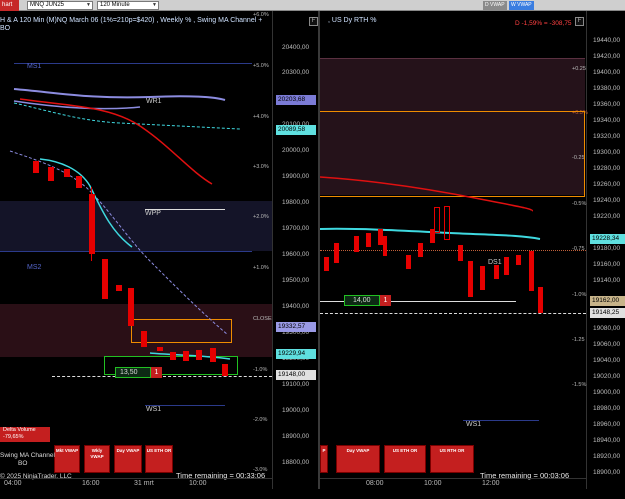  Describe the element at coordinates (91, 483) in the screenshot. I see `x-tick: 16:00` at that location.